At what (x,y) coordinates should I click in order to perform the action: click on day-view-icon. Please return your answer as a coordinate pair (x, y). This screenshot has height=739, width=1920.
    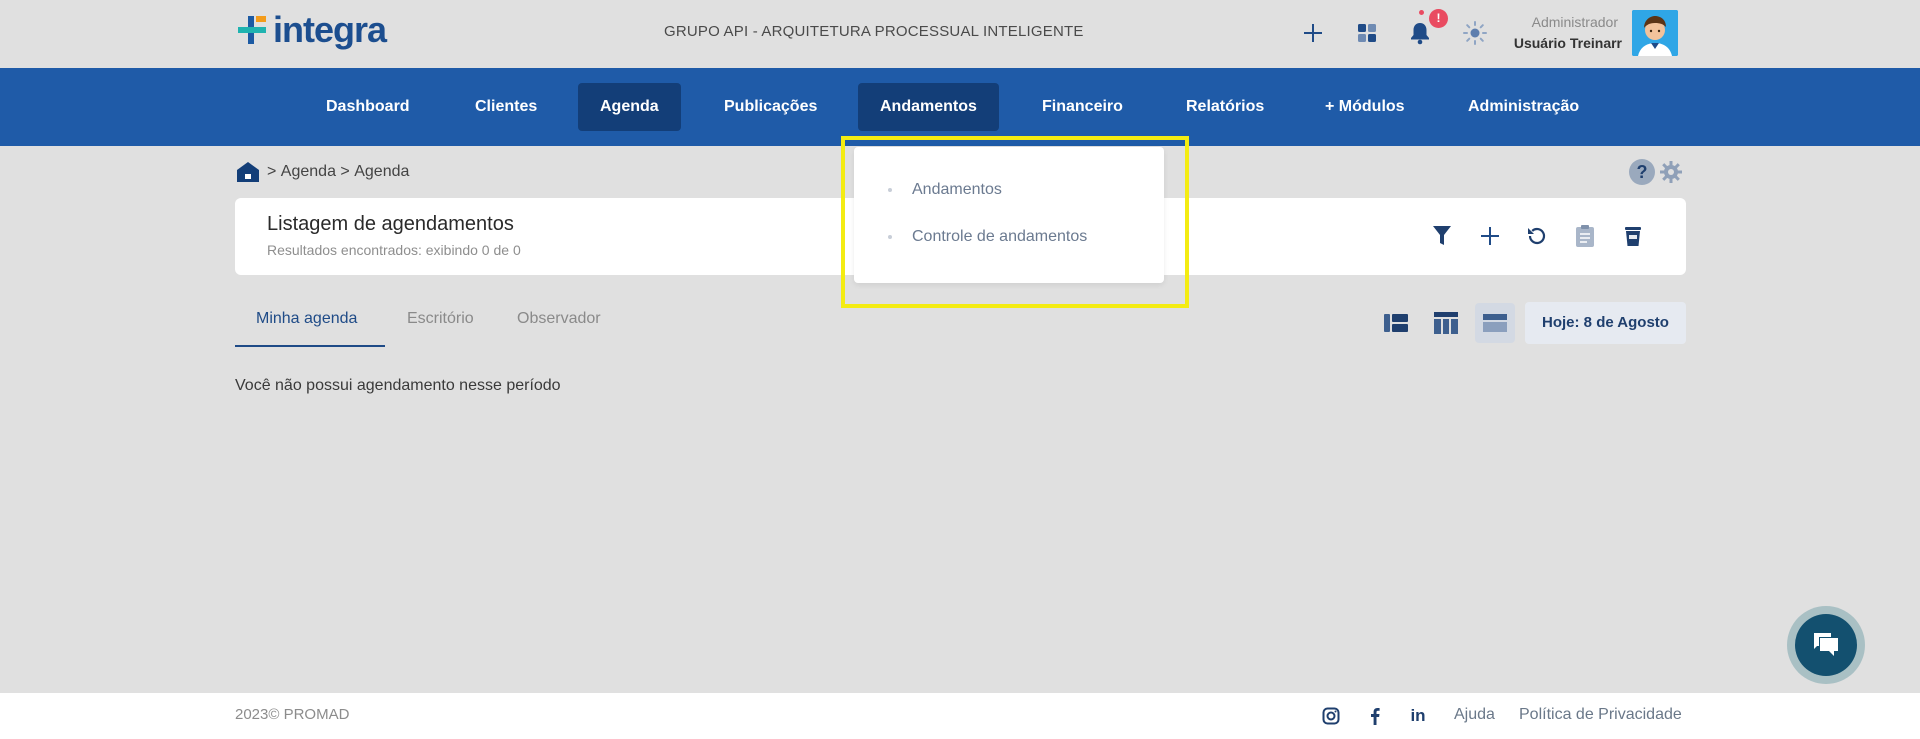
    Looking at the image, I should click on (1495, 323).